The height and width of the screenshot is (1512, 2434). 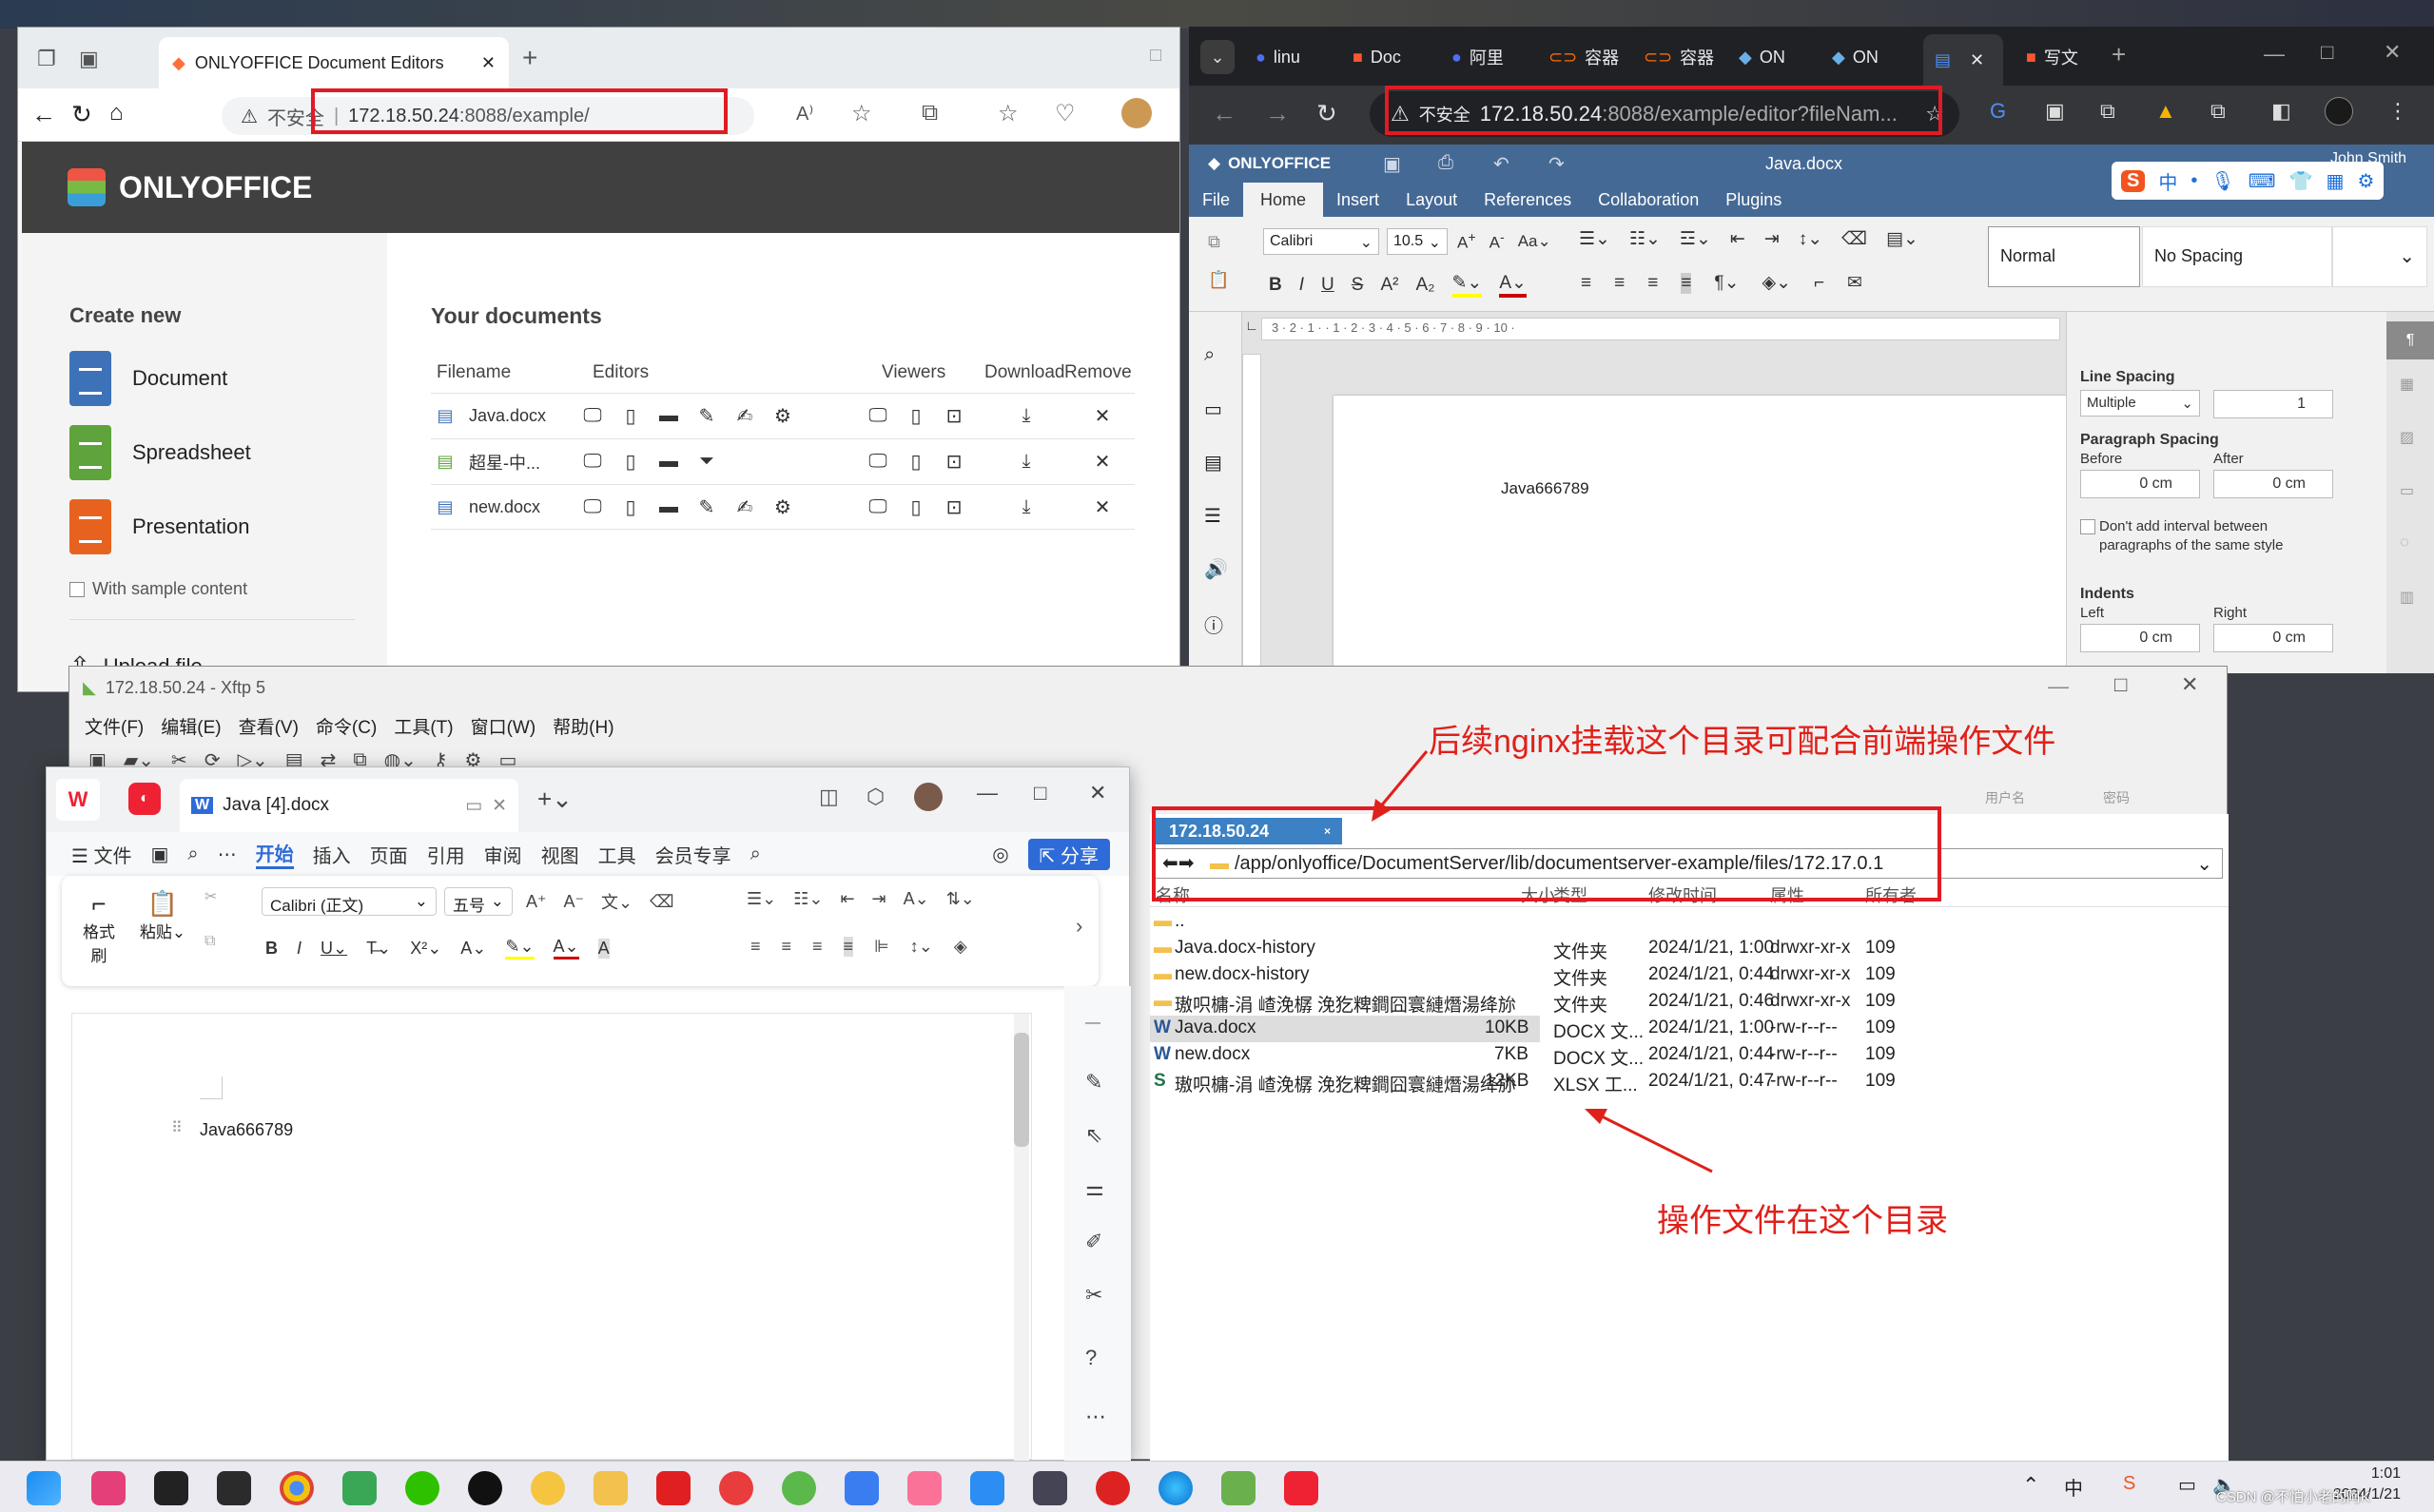 What do you see at coordinates (1251, 329) in the screenshot?
I see `tab-stop-icon: ∟` at bounding box center [1251, 329].